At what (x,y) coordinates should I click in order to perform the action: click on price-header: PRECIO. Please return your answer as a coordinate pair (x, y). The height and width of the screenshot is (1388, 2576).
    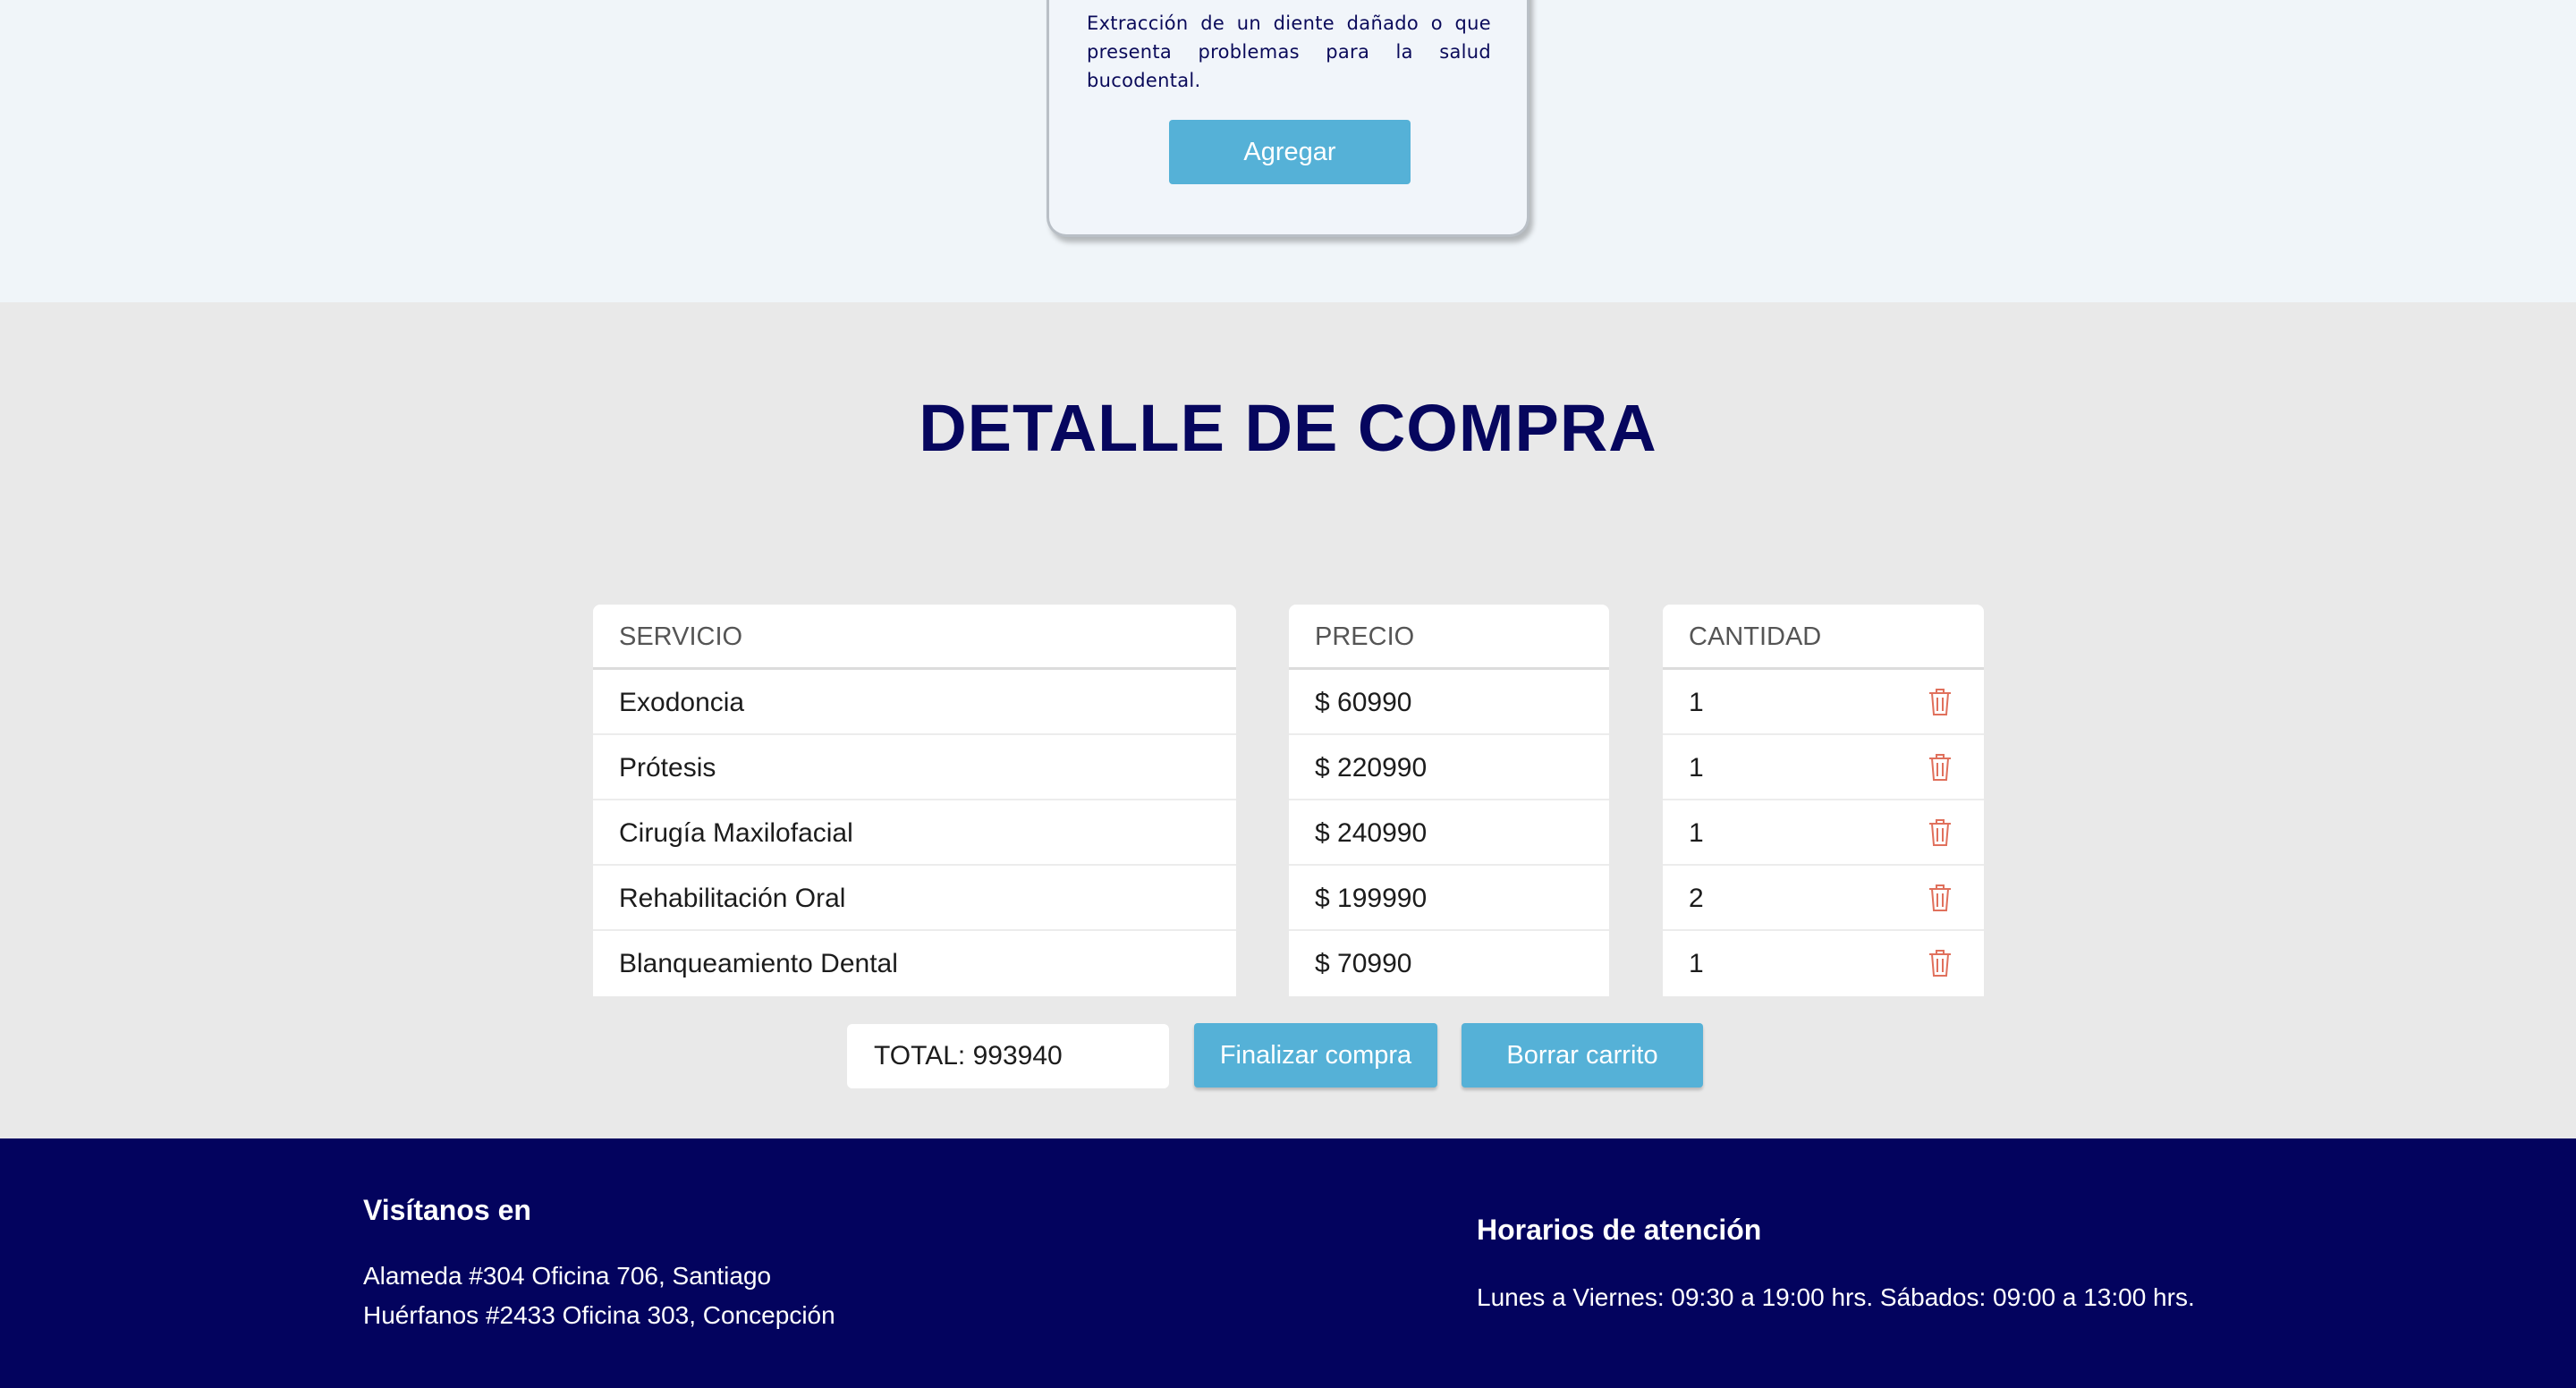
    Looking at the image, I should click on (1449, 637).